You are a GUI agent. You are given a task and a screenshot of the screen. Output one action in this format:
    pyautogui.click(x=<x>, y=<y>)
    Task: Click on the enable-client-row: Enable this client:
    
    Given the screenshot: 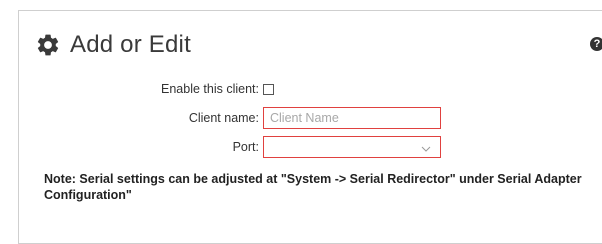 What is the action you would take?
    pyautogui.click(x=146, y=89)
    